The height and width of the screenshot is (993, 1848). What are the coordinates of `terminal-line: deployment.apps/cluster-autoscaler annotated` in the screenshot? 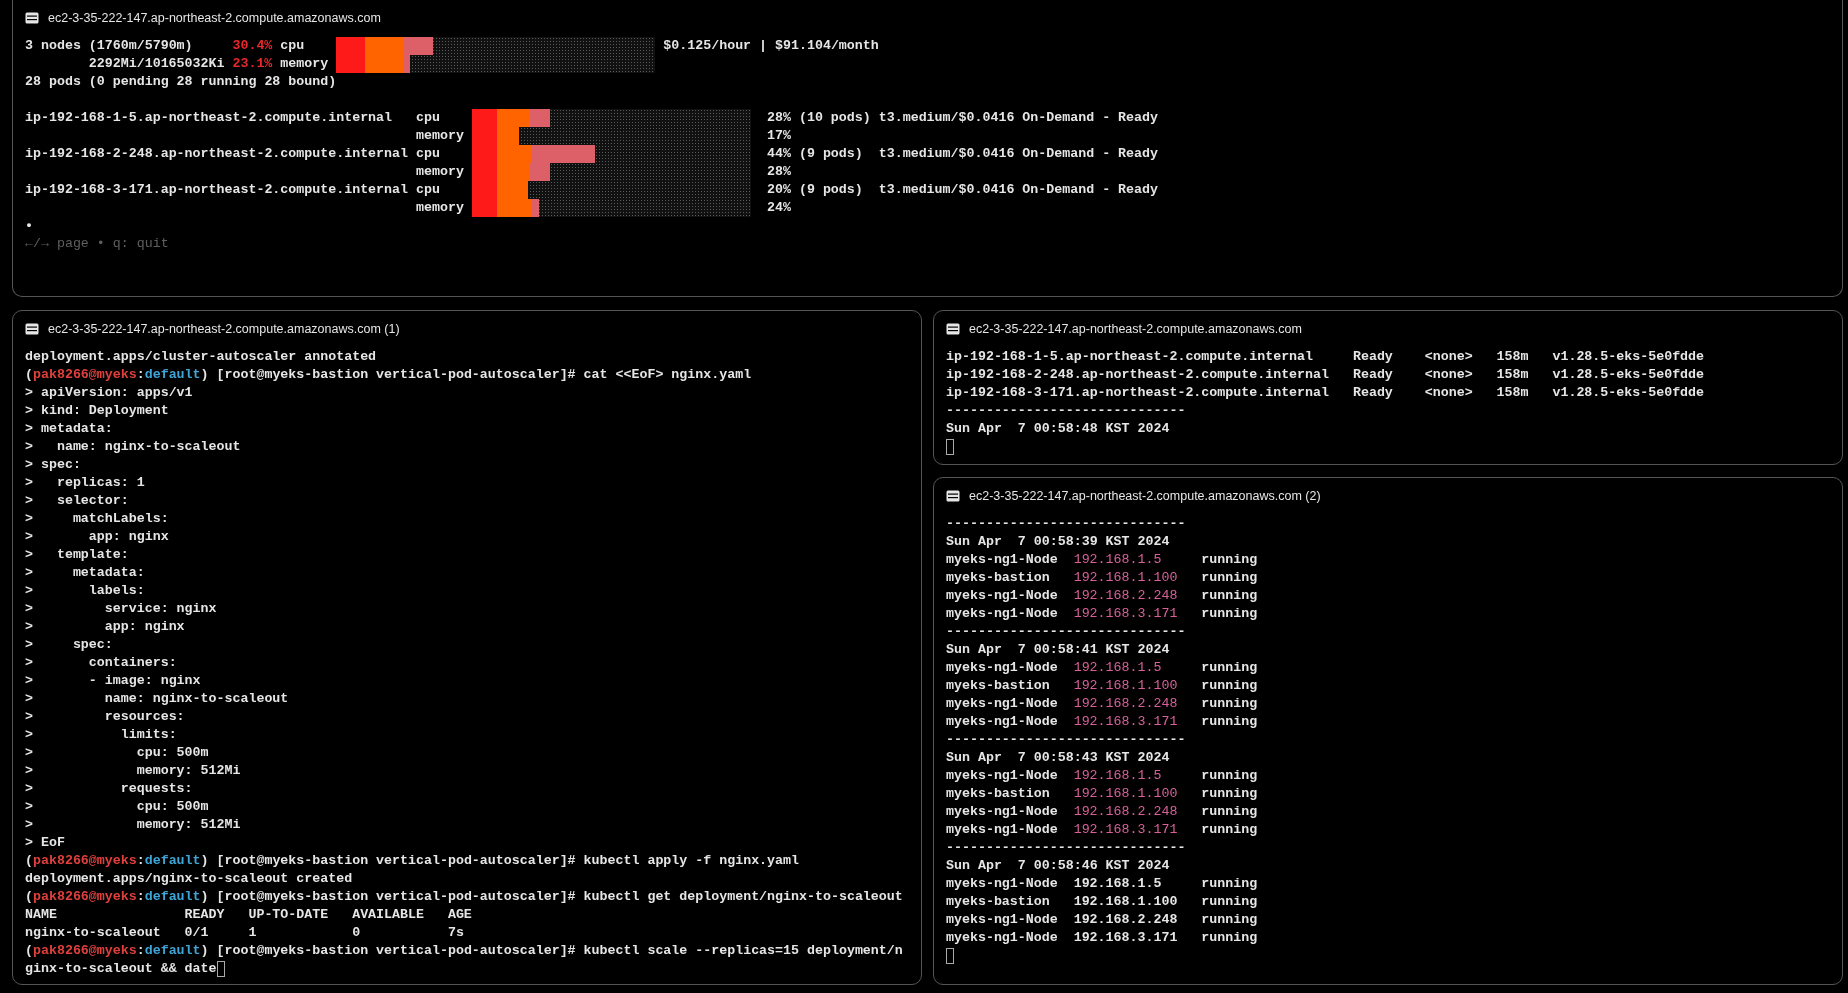 It's located at (201, 357).